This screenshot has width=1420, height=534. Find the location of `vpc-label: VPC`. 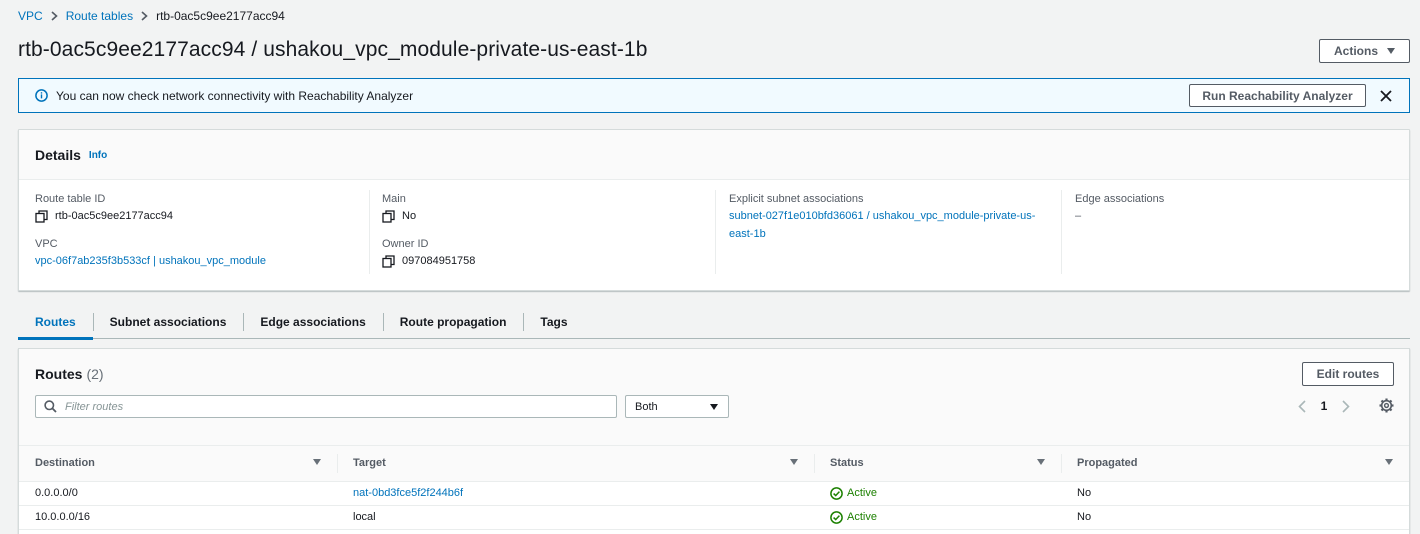

vpc-label: VPC is located at coordinates (46, 244).